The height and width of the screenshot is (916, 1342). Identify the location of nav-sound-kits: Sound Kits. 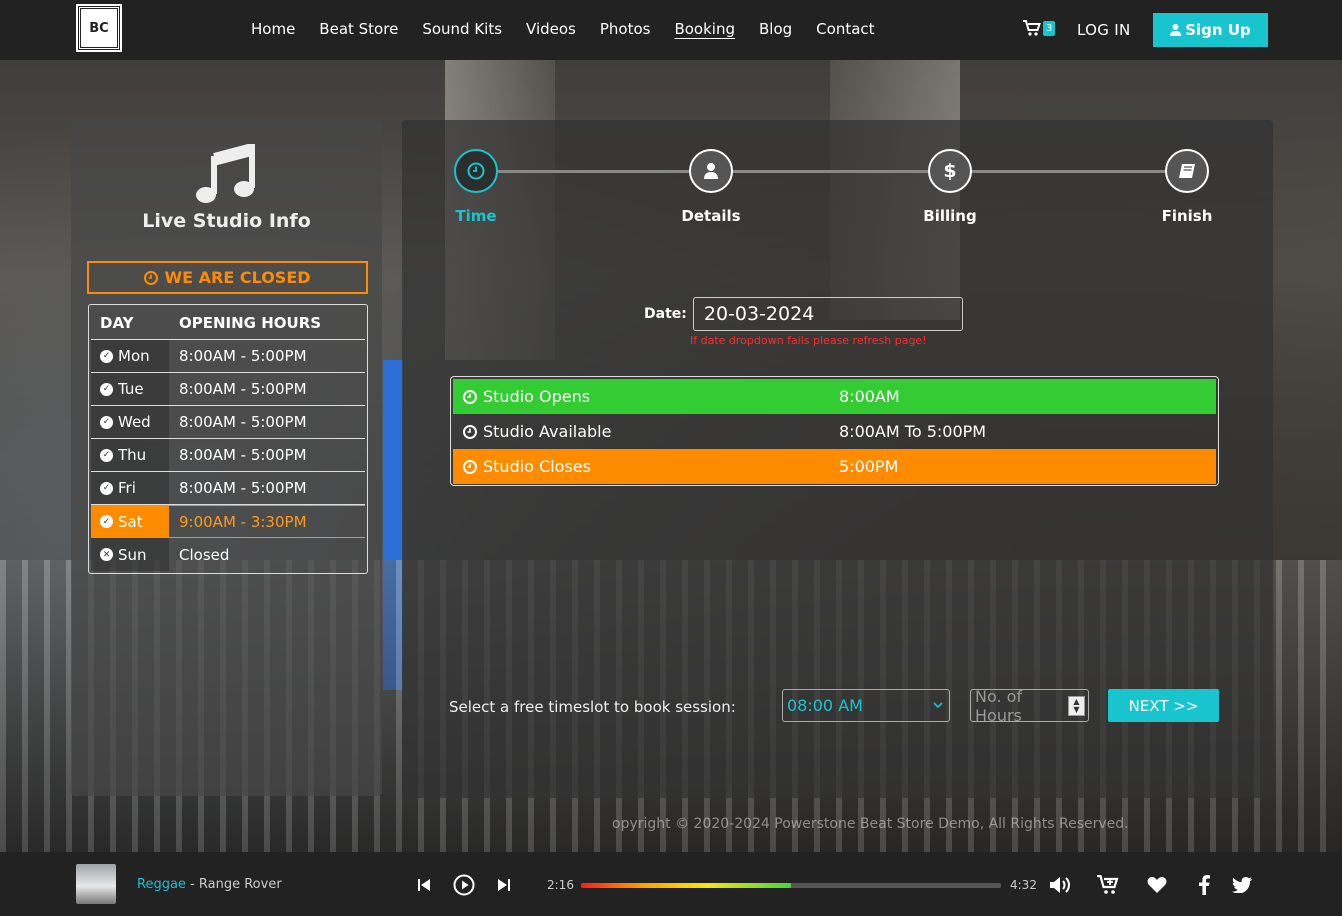
(462, 29).